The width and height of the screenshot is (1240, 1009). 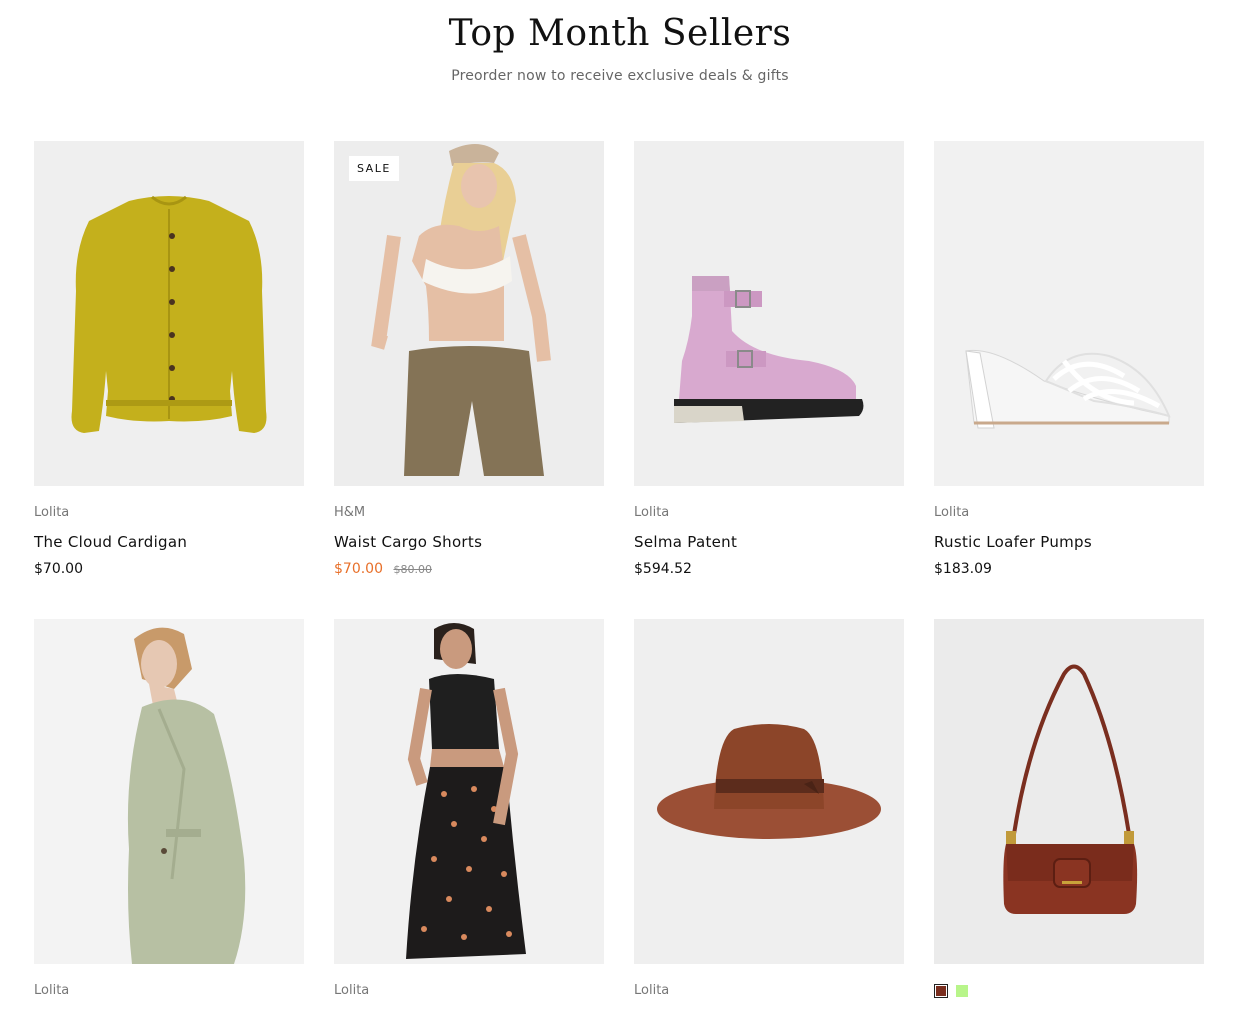 What do you see at coordinates (358, 569) in the screenshot?
I see `product-sale-price: $70.00` at bounding box center [358, 569].